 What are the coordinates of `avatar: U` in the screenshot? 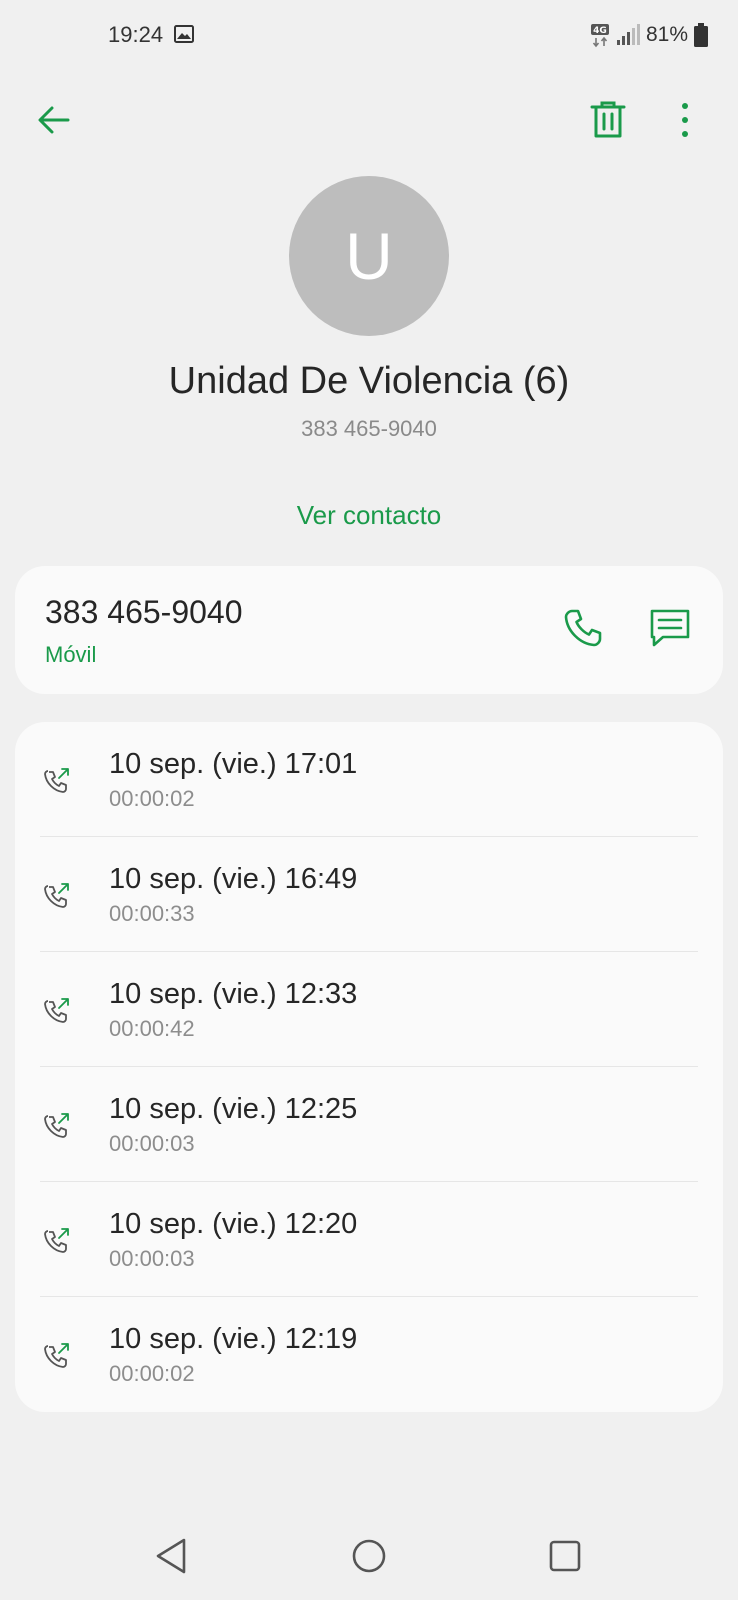 It's located at (369, 256).